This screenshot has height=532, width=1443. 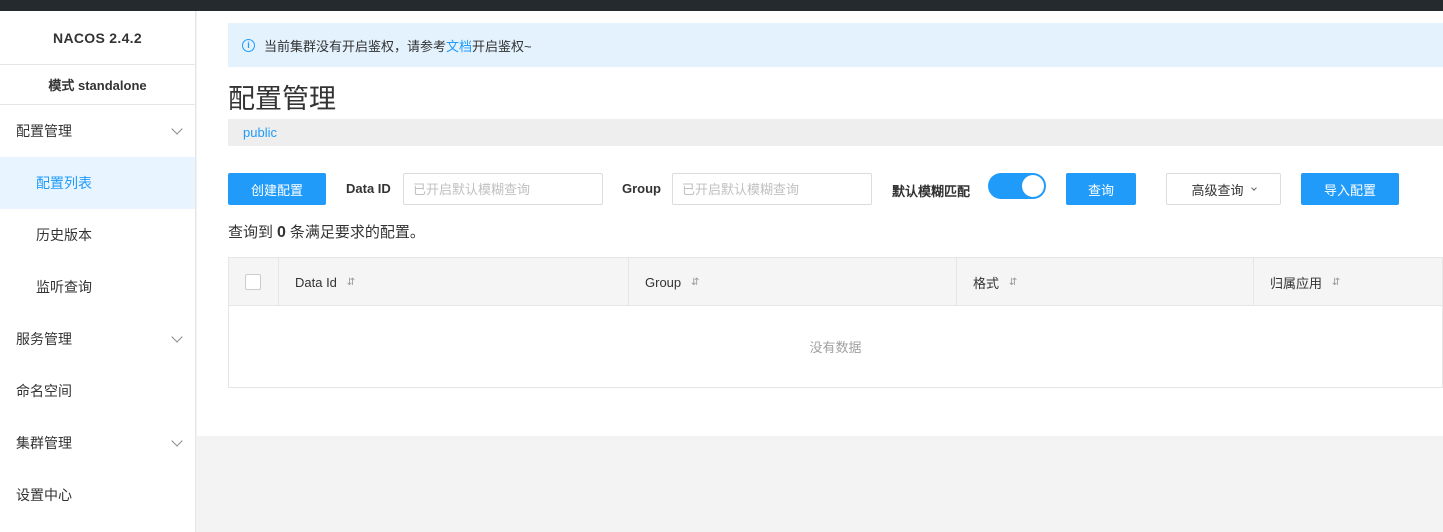 What do you see at coordinates (793, 282) in the screenshot?
I see `column-header-group: Group ⇵` at bounding box center [793, 282].